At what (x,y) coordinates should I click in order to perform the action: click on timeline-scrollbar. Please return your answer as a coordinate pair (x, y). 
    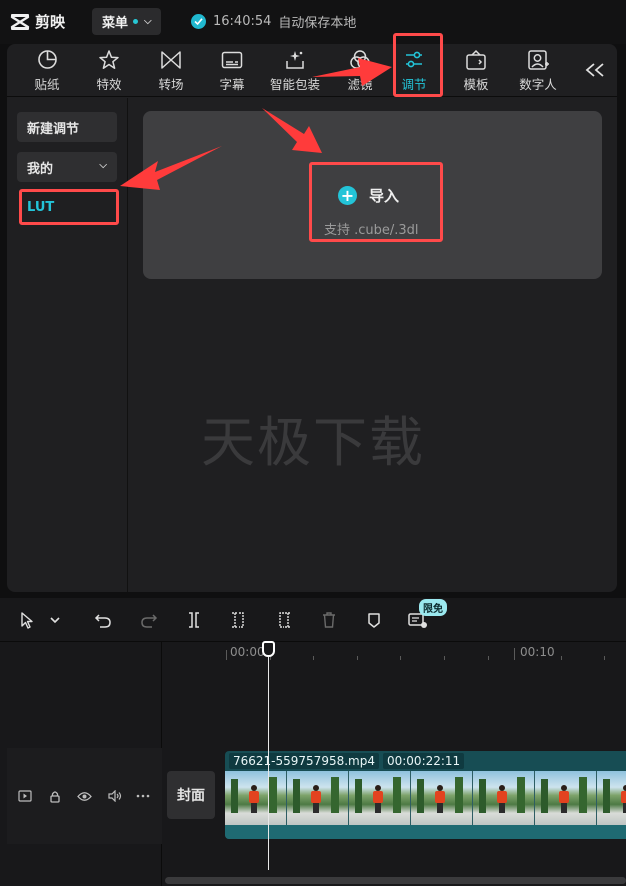
    Looking at the image, I should click on (395, 880).